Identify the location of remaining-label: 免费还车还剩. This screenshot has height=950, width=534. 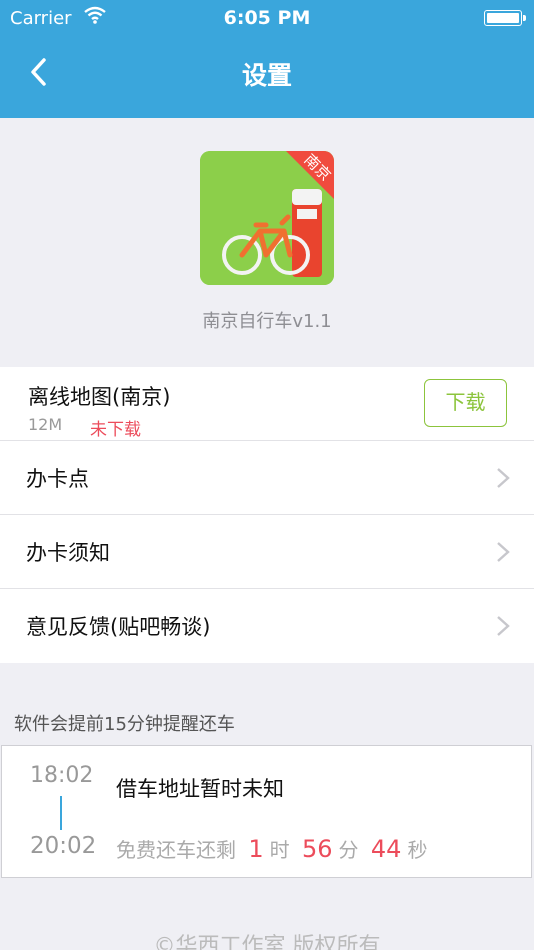
(176, 850).